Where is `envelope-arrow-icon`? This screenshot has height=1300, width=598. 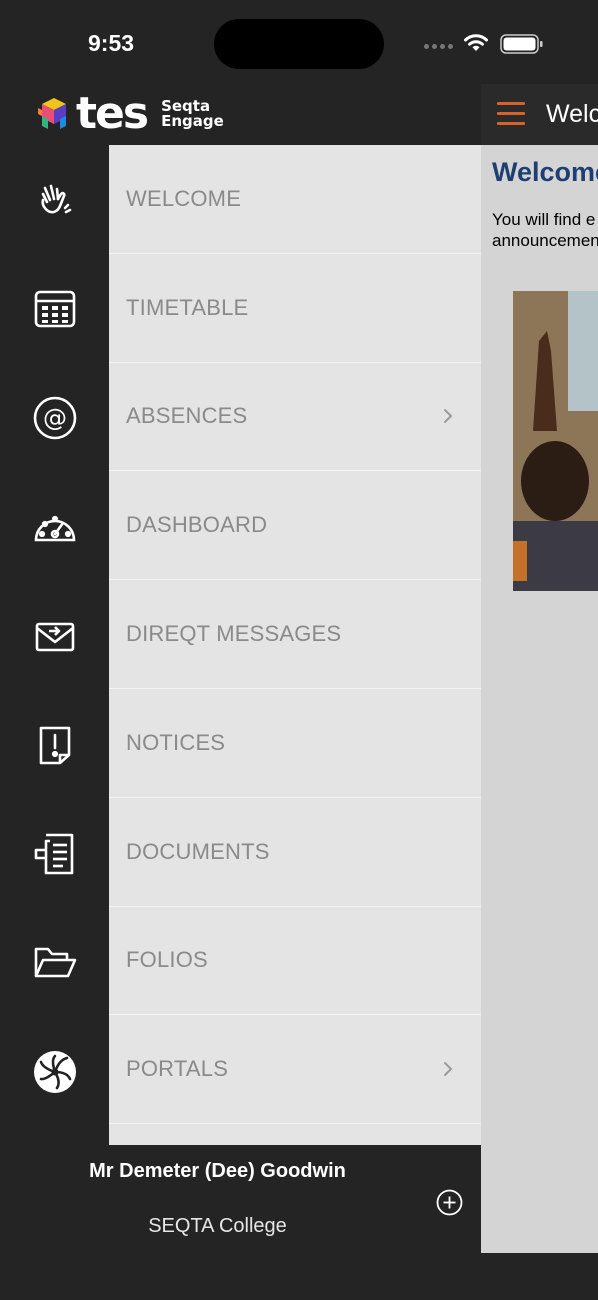
envelope-arrow-icon is located at coordinates (55, 636).